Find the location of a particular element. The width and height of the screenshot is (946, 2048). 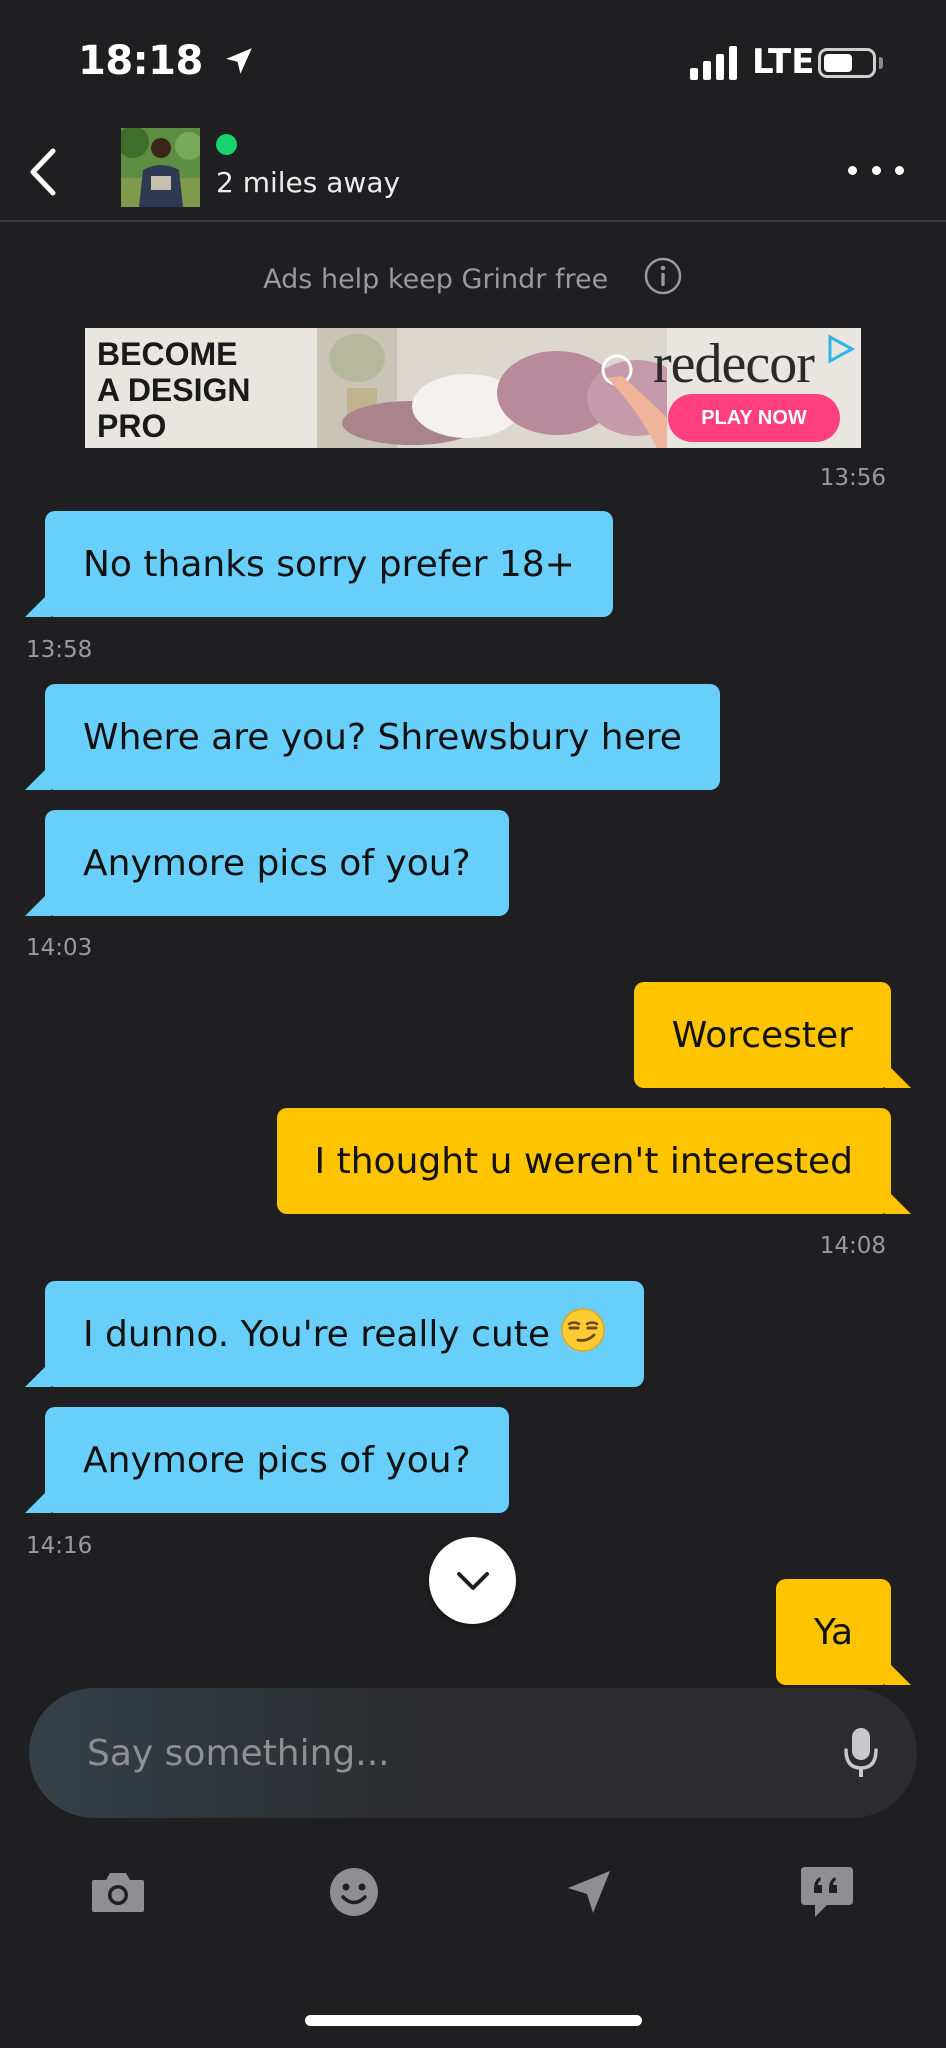

location-services-icon is located at coordinates (239, 61).